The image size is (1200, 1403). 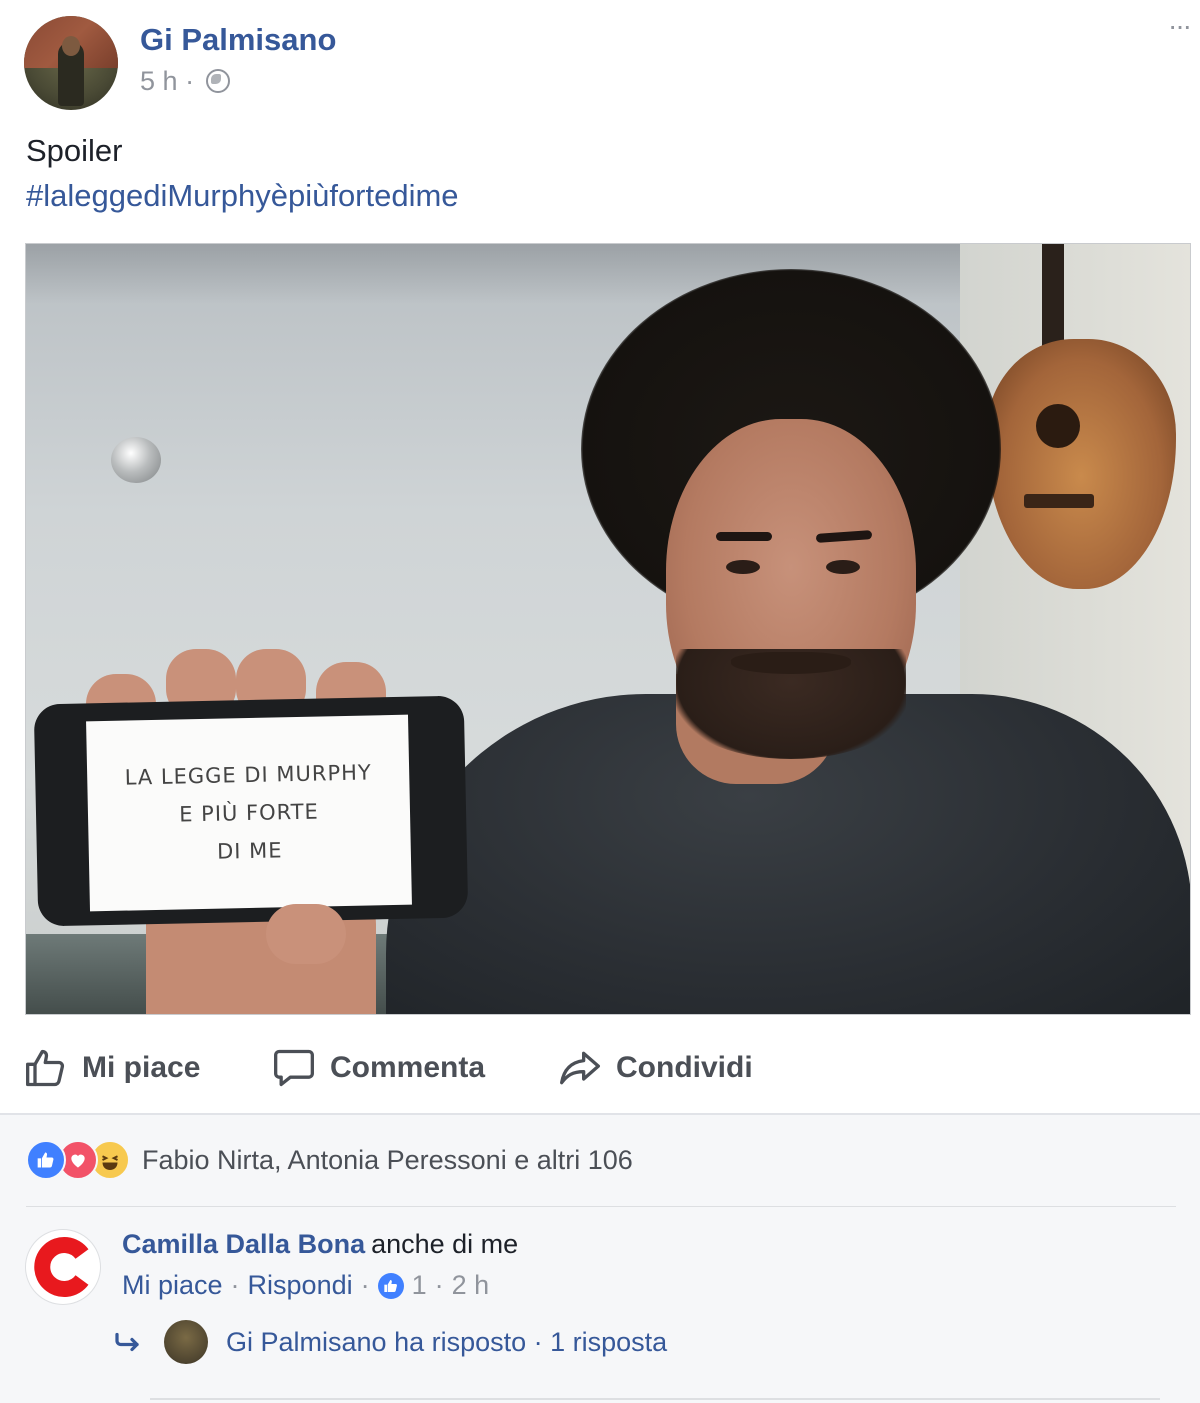 I want to click on photo-right-eye, so click(x=843, y=567).